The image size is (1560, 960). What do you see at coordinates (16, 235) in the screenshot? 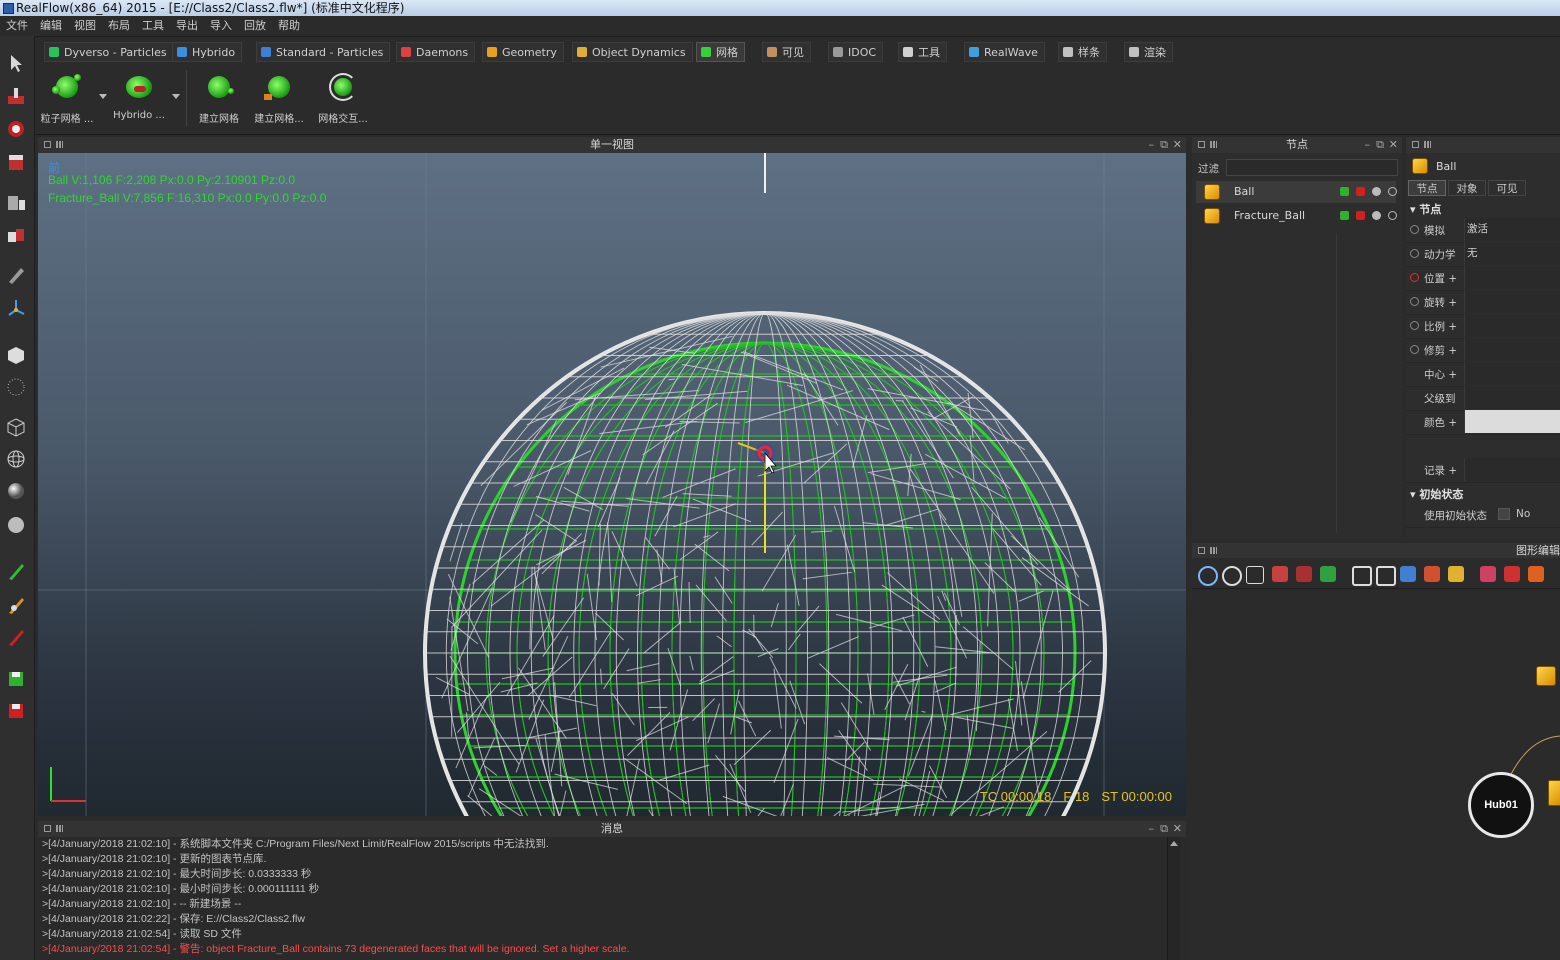
I see `objects-icon` at bounding box center [16, 235].